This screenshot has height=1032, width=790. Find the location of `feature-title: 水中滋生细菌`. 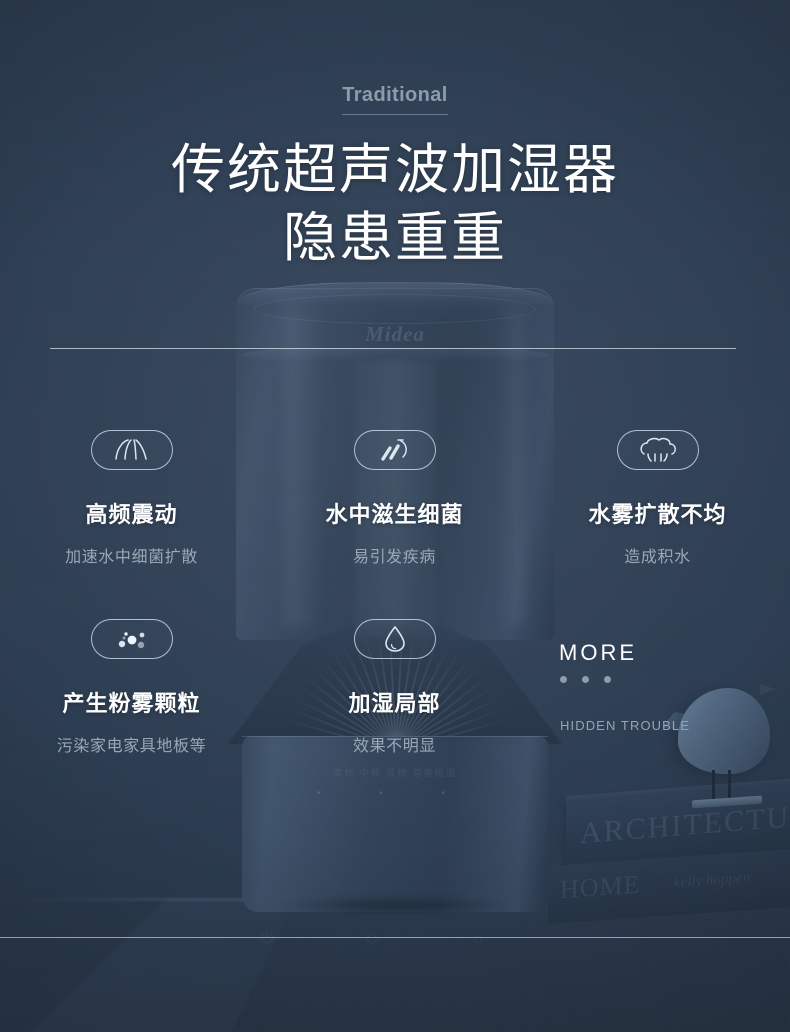

feature-title: 水中滋生细菌 is located at coordinates (394, 514).